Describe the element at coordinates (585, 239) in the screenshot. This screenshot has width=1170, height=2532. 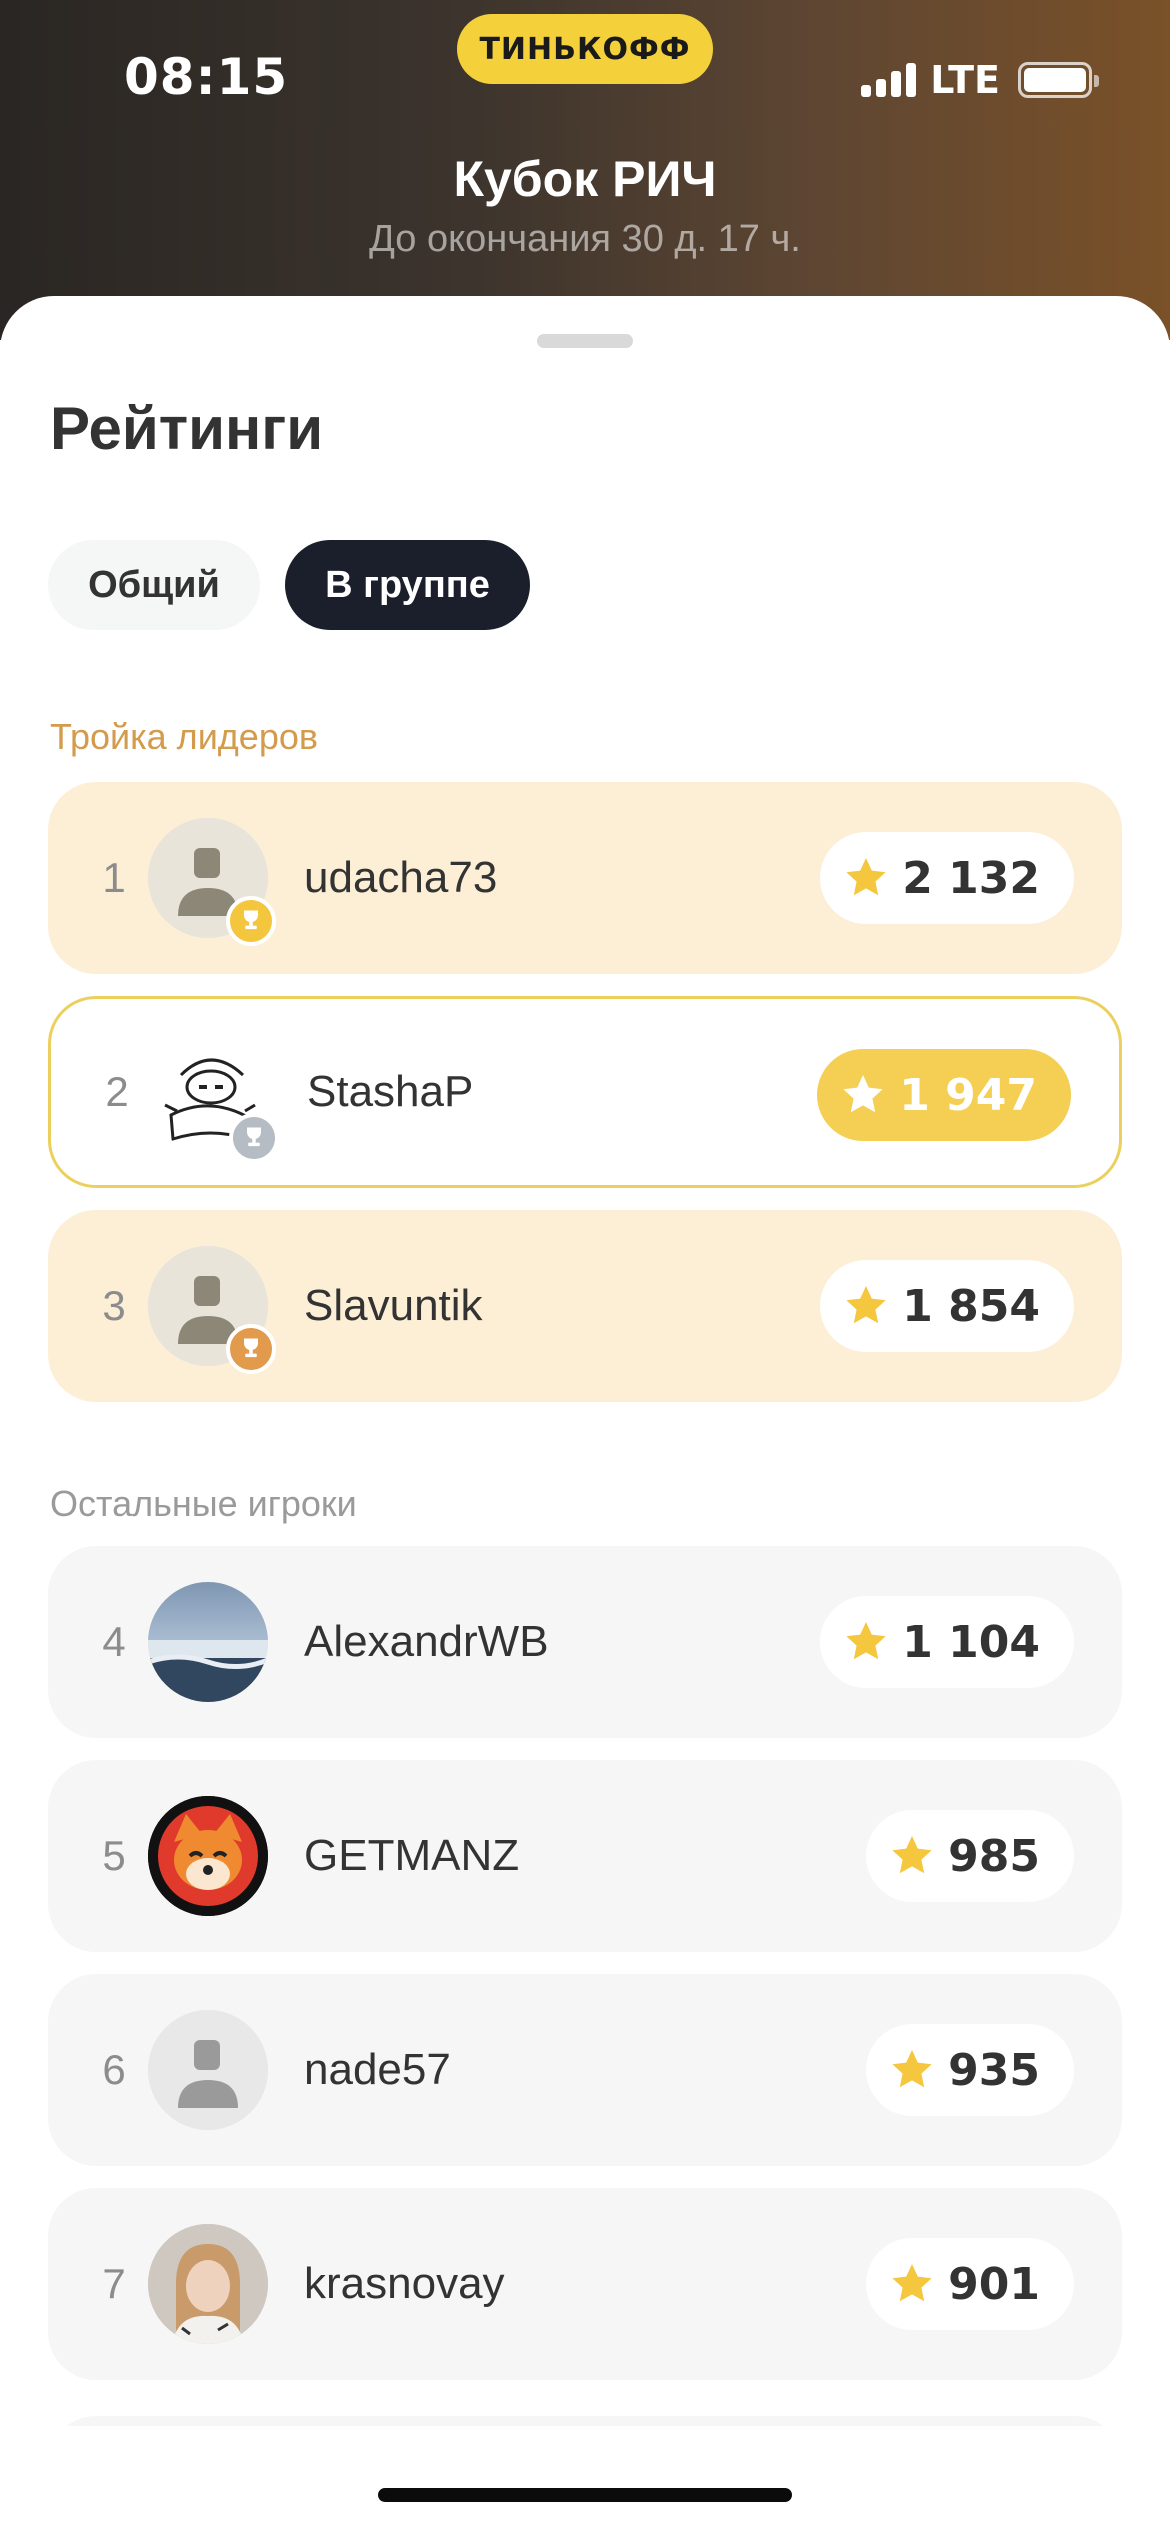
I see `cup-time-left: До окончания 30 д. 17 ч.` at that location.